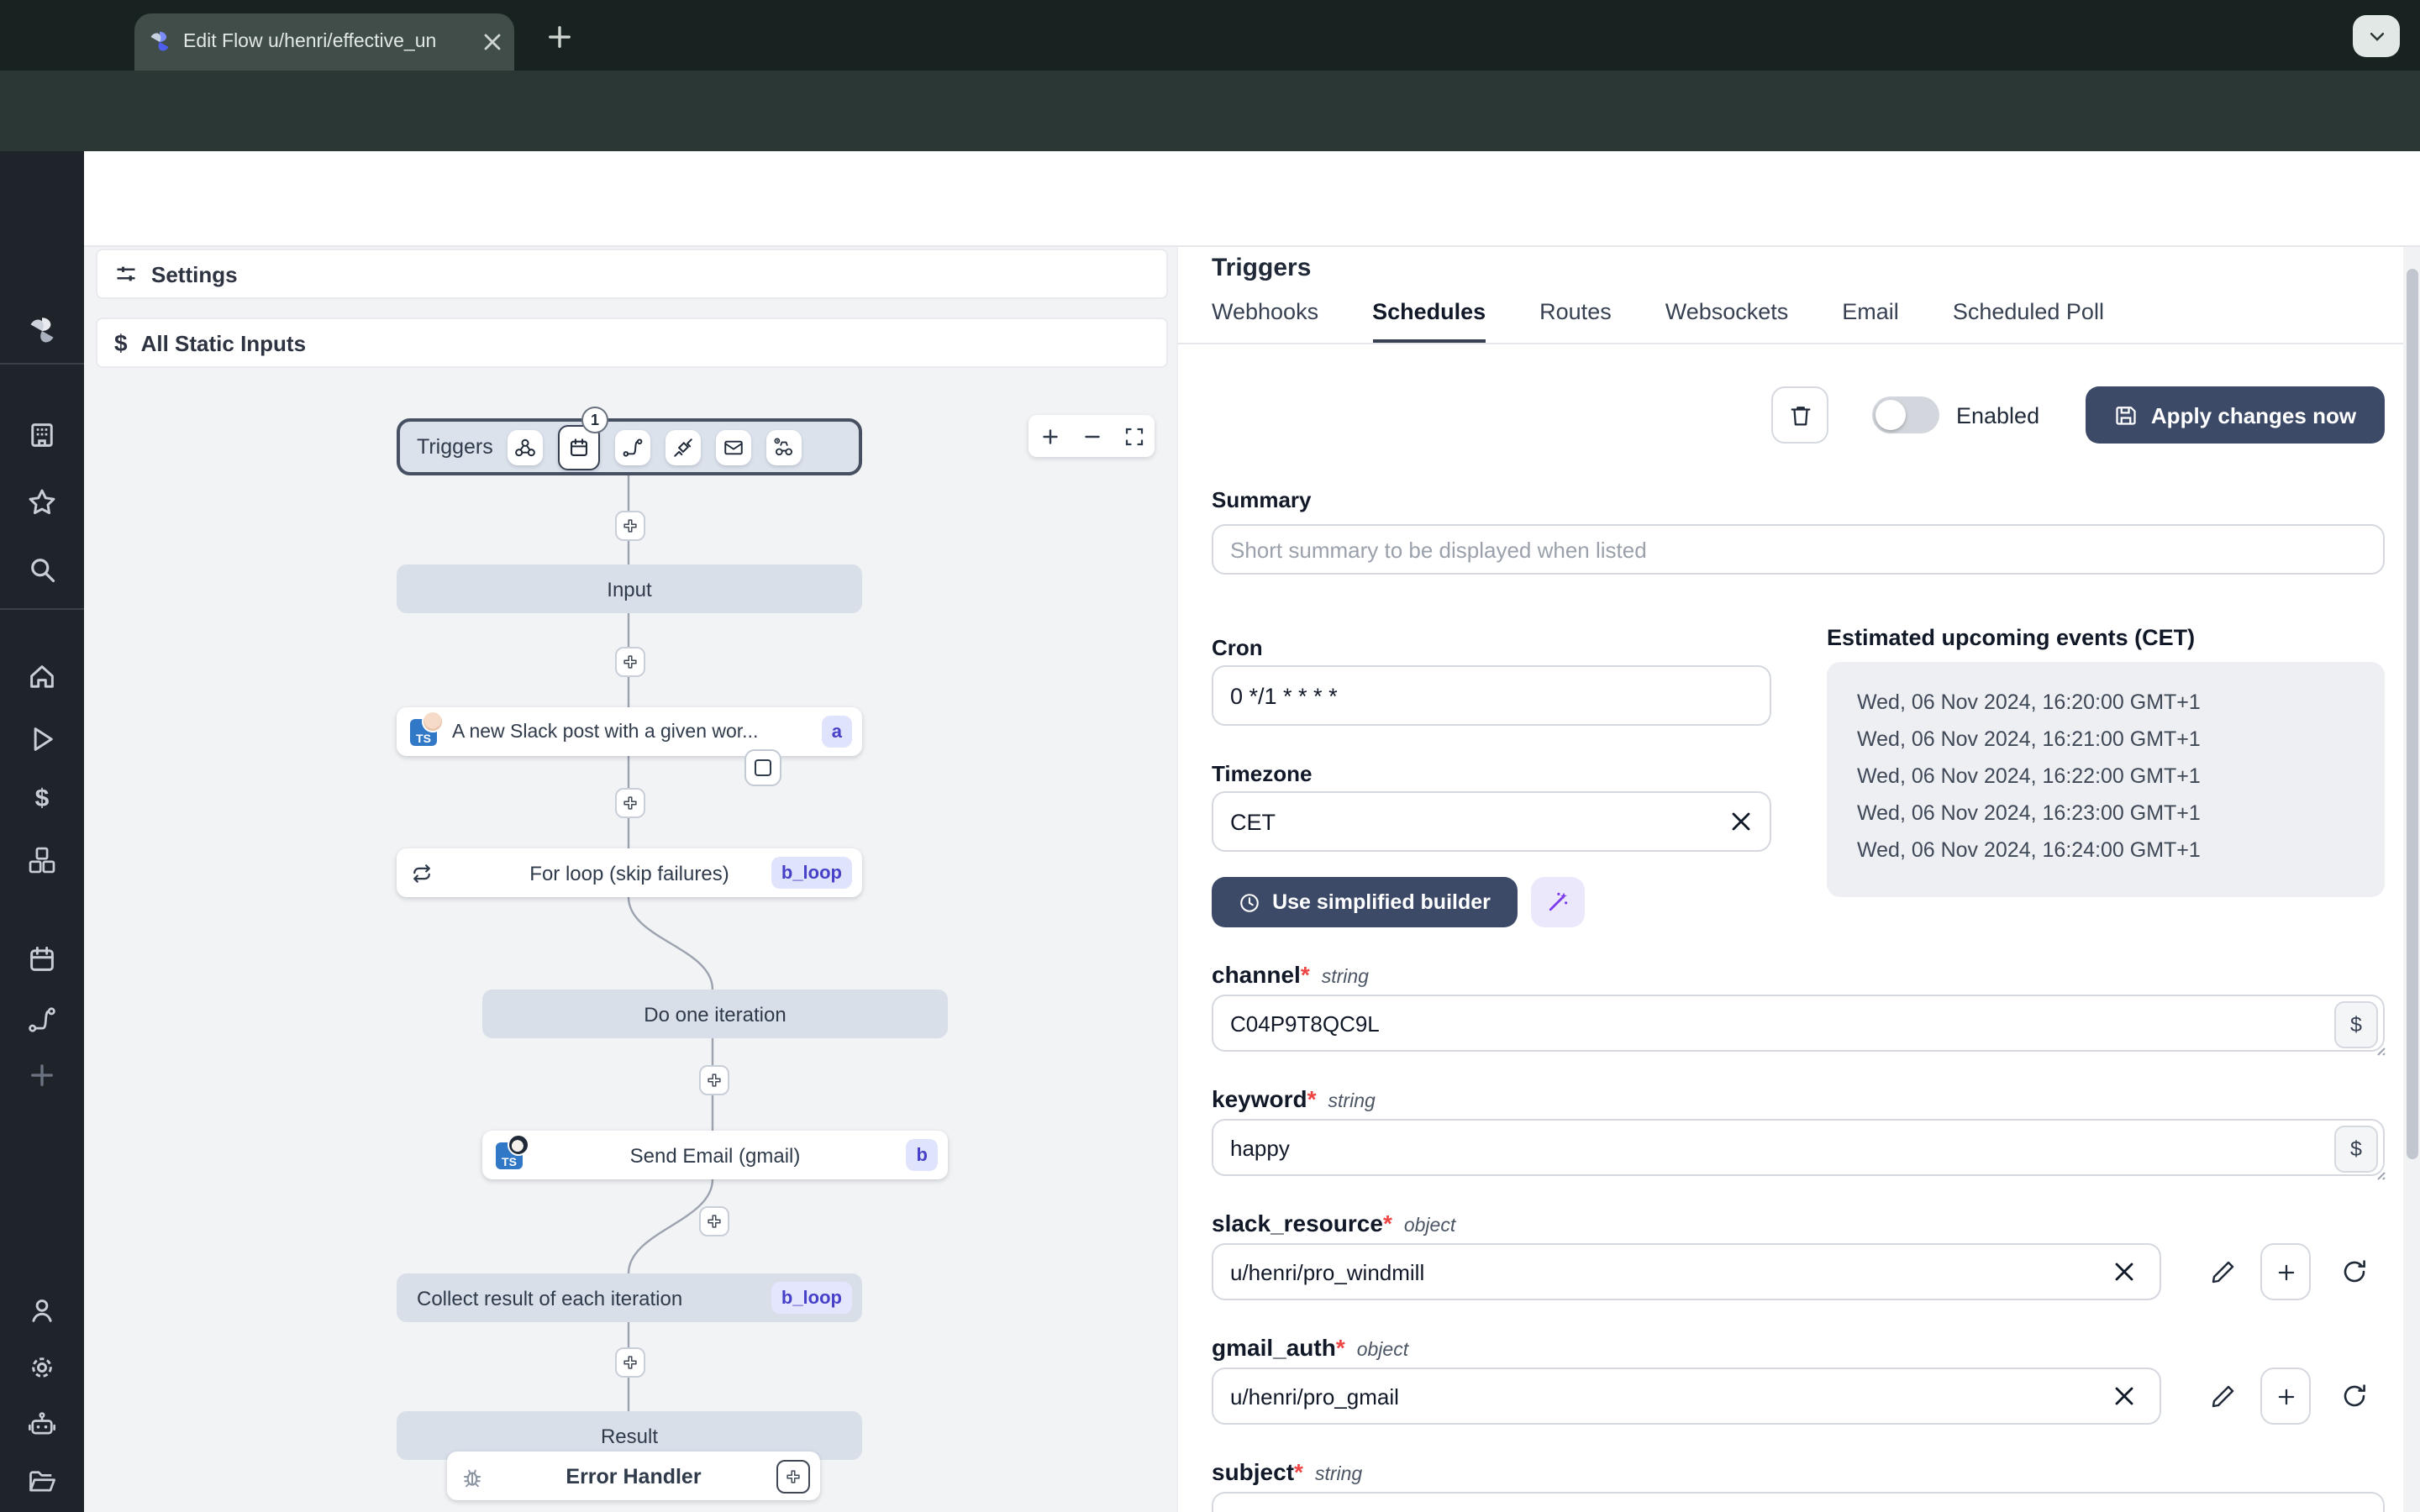 Image resolution: width=2420 pixels, height=1512 pixels. I want to click on route-icon, so click(633, 447).